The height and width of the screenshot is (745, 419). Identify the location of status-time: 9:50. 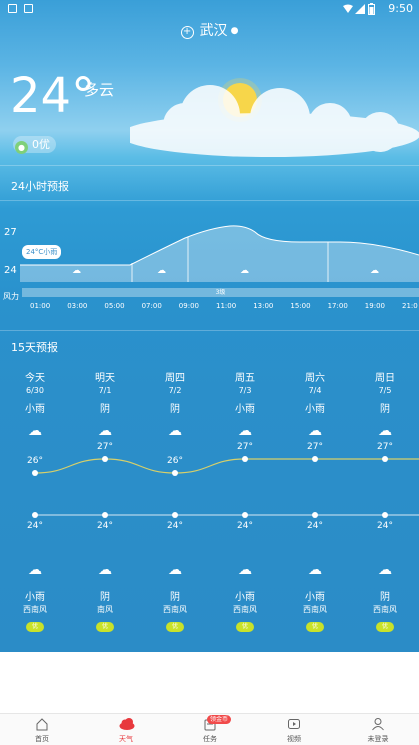
(400, 8).